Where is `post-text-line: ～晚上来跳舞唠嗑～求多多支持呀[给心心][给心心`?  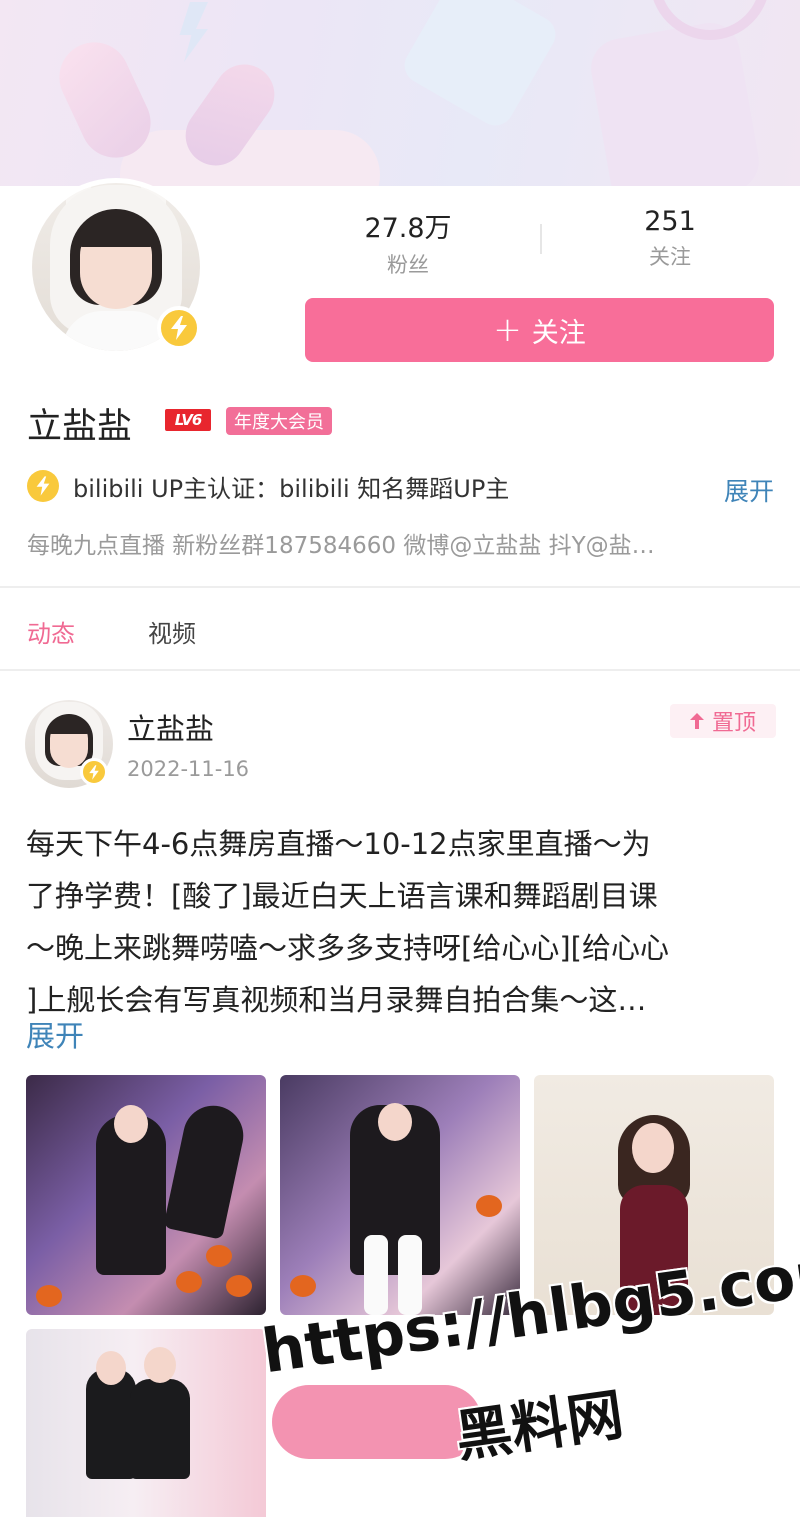
post-text-line: ～晚上来跳舞唠嗑～求多多支持呀[给心心][给心心 is located at coordinates (347, 948).